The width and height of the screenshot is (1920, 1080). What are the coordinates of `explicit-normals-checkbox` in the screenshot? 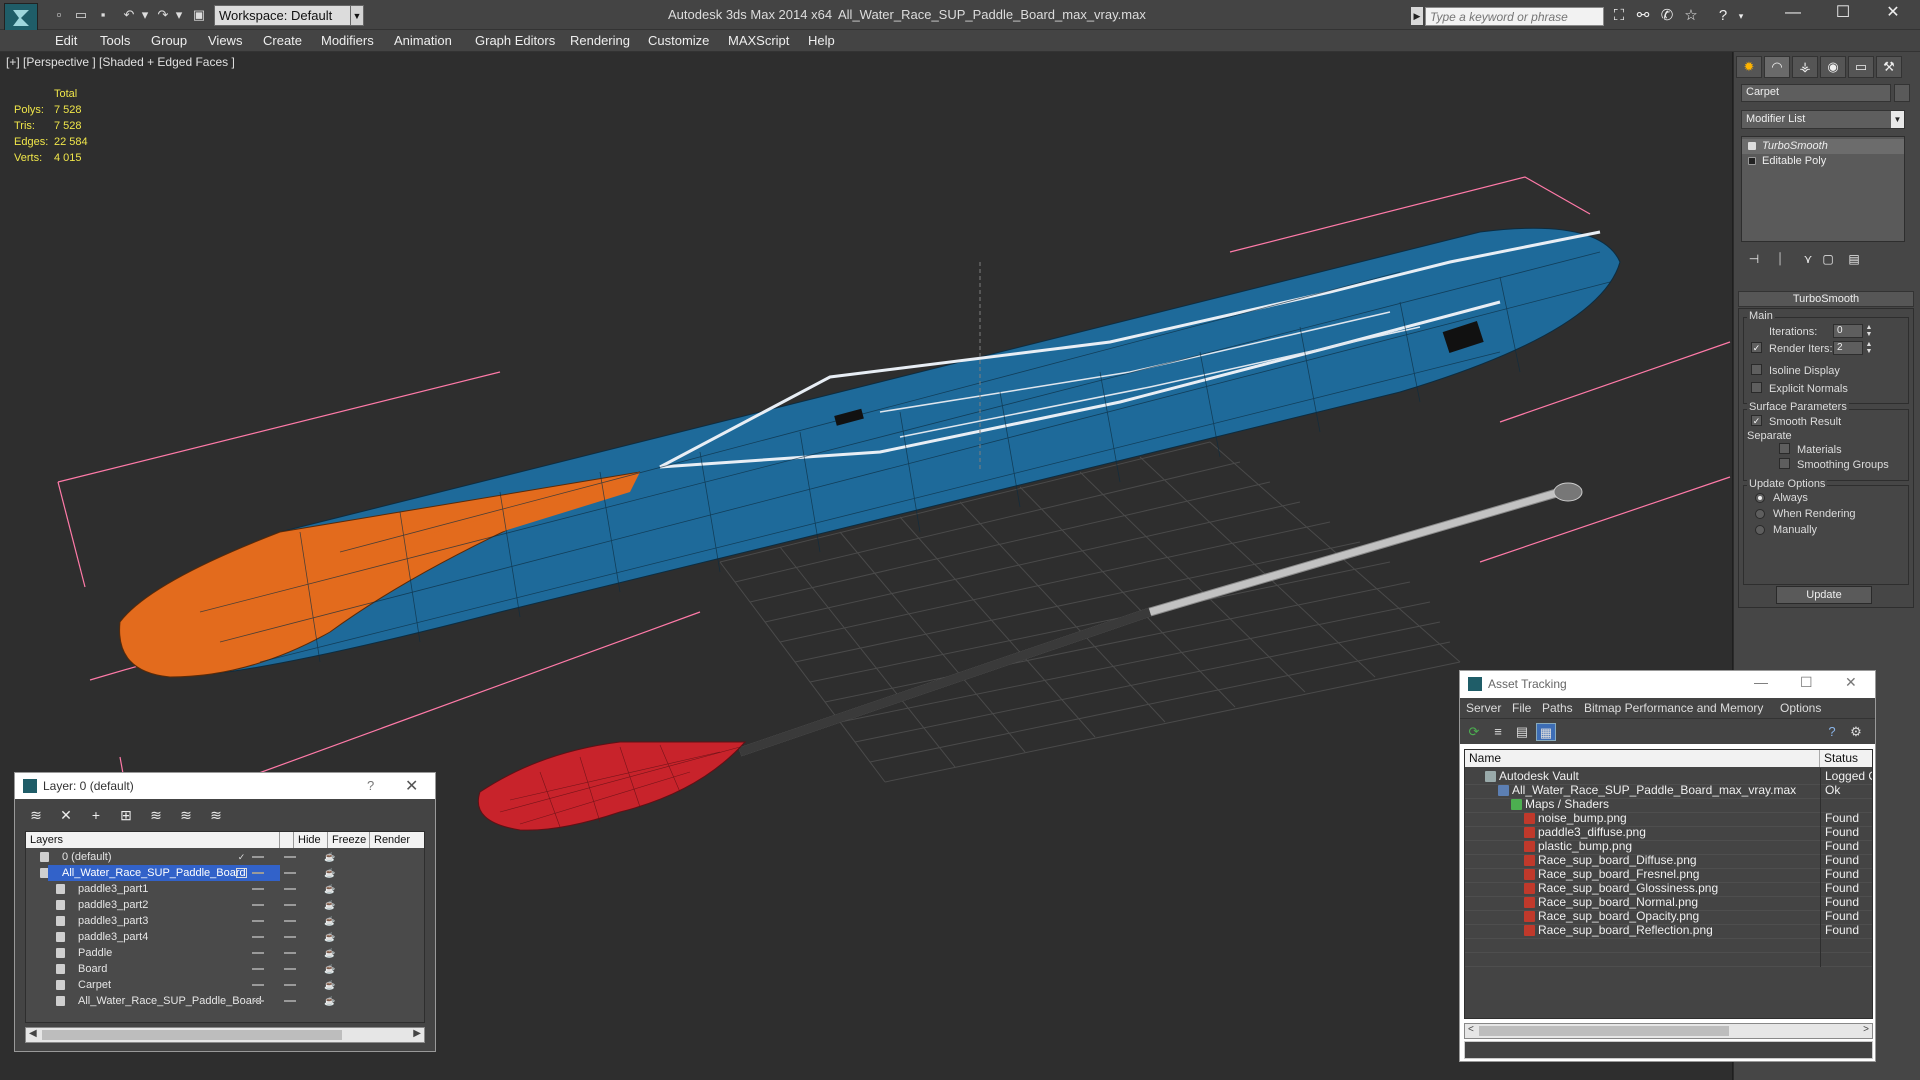 It's located at (1756, 387).